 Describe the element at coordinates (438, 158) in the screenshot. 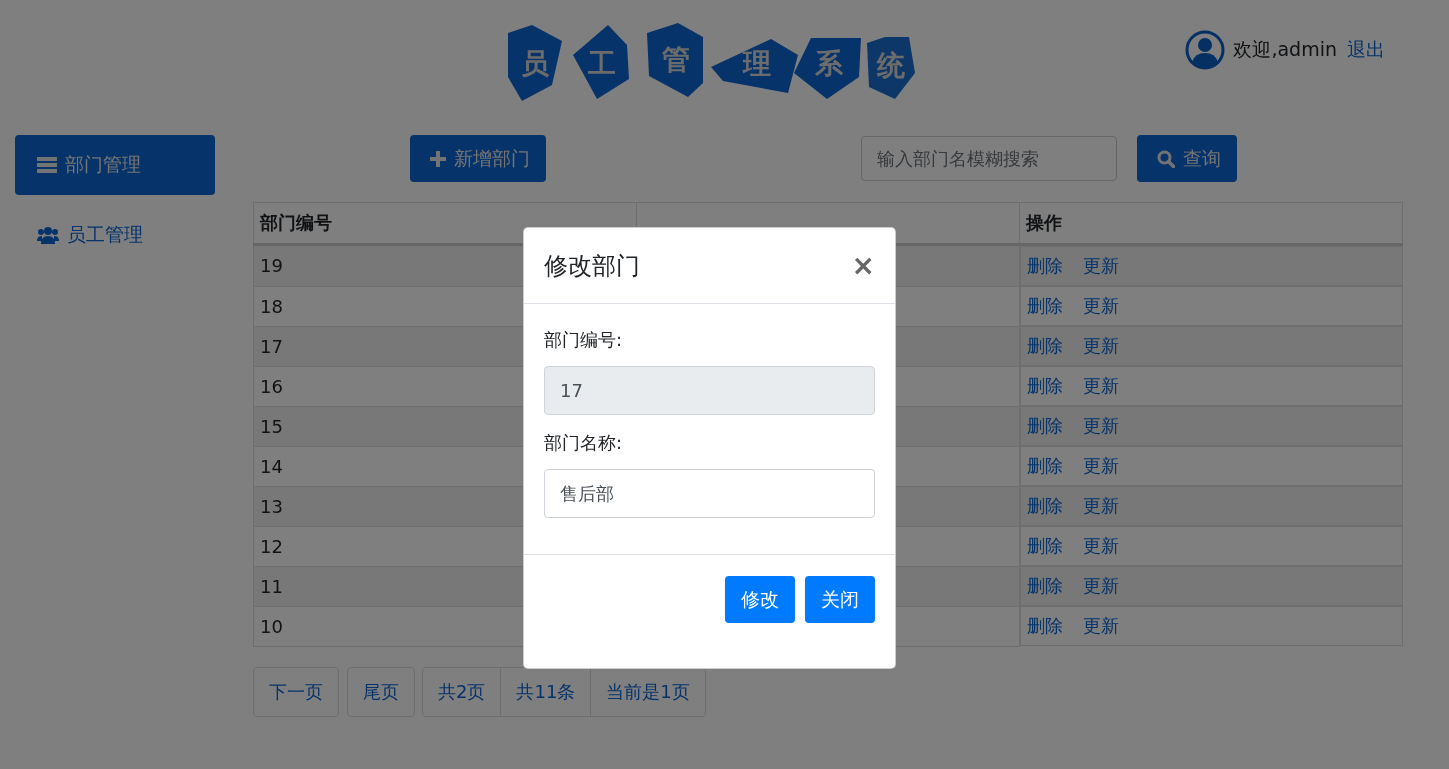

I see `plus-icon` at that location.